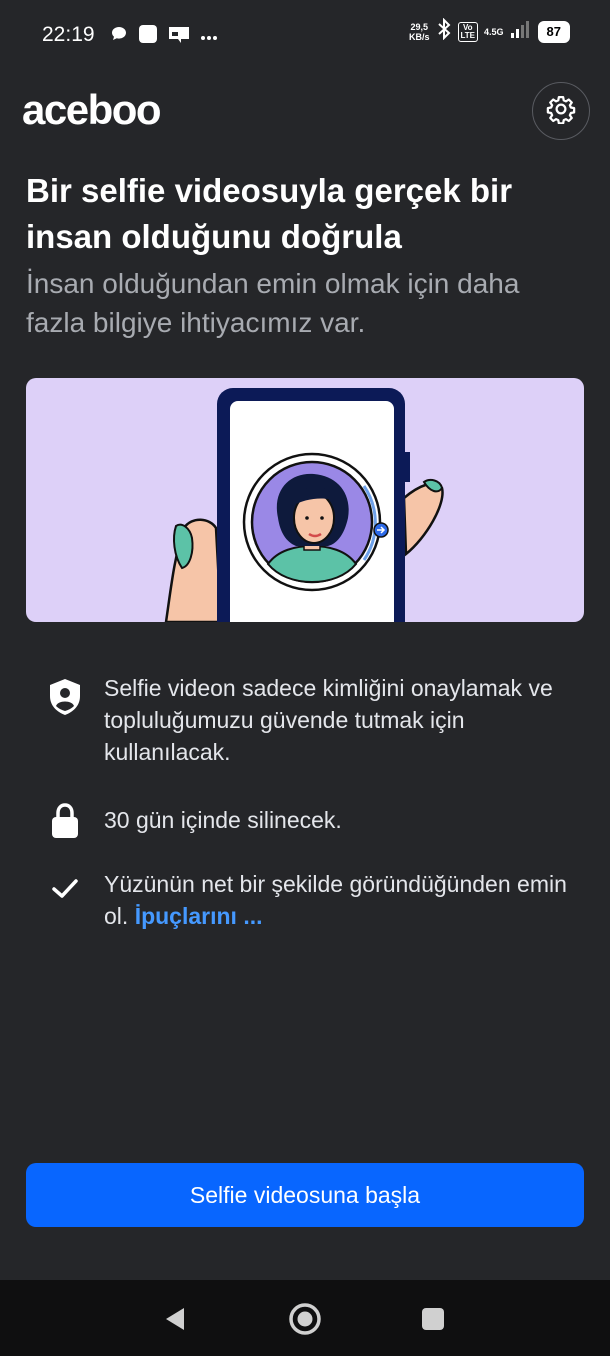 This screenshot has height=1356, width=610. I want to click on facebook-logo: aceboo, so click(92, 109).